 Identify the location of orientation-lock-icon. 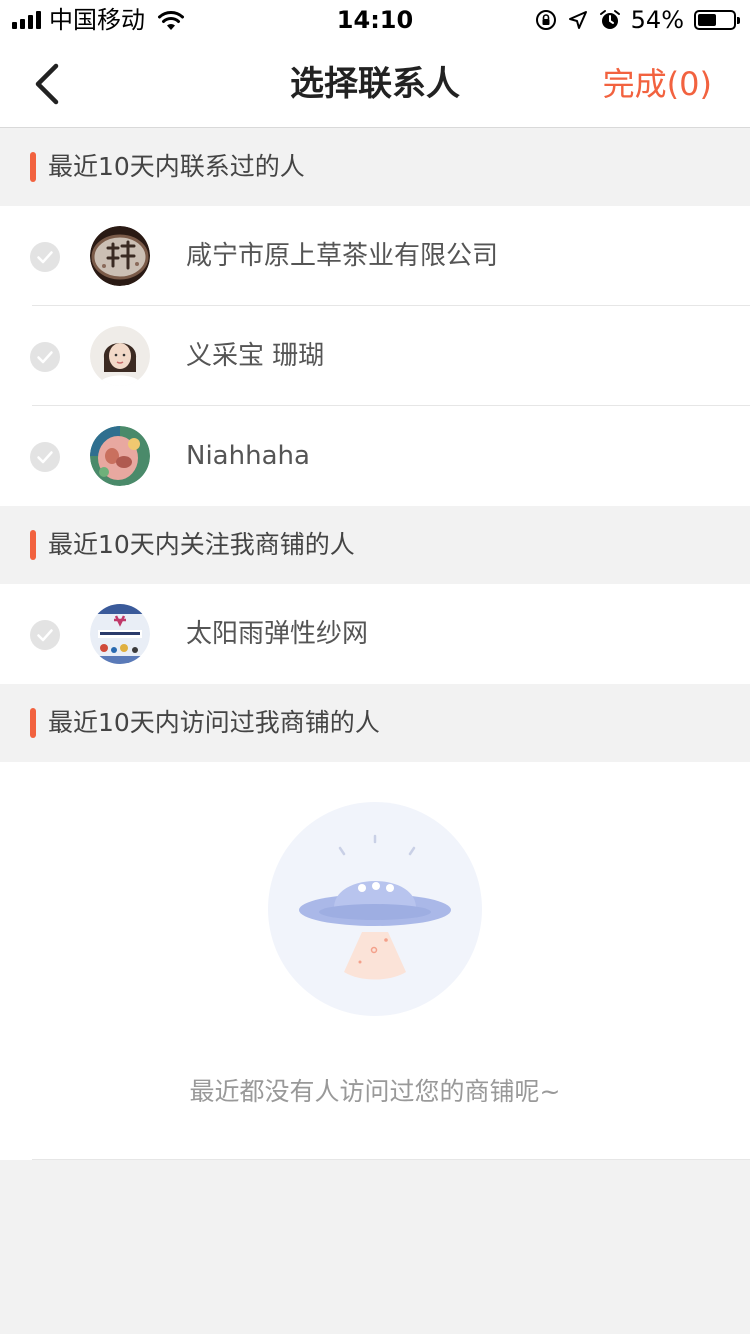
(545, 20).